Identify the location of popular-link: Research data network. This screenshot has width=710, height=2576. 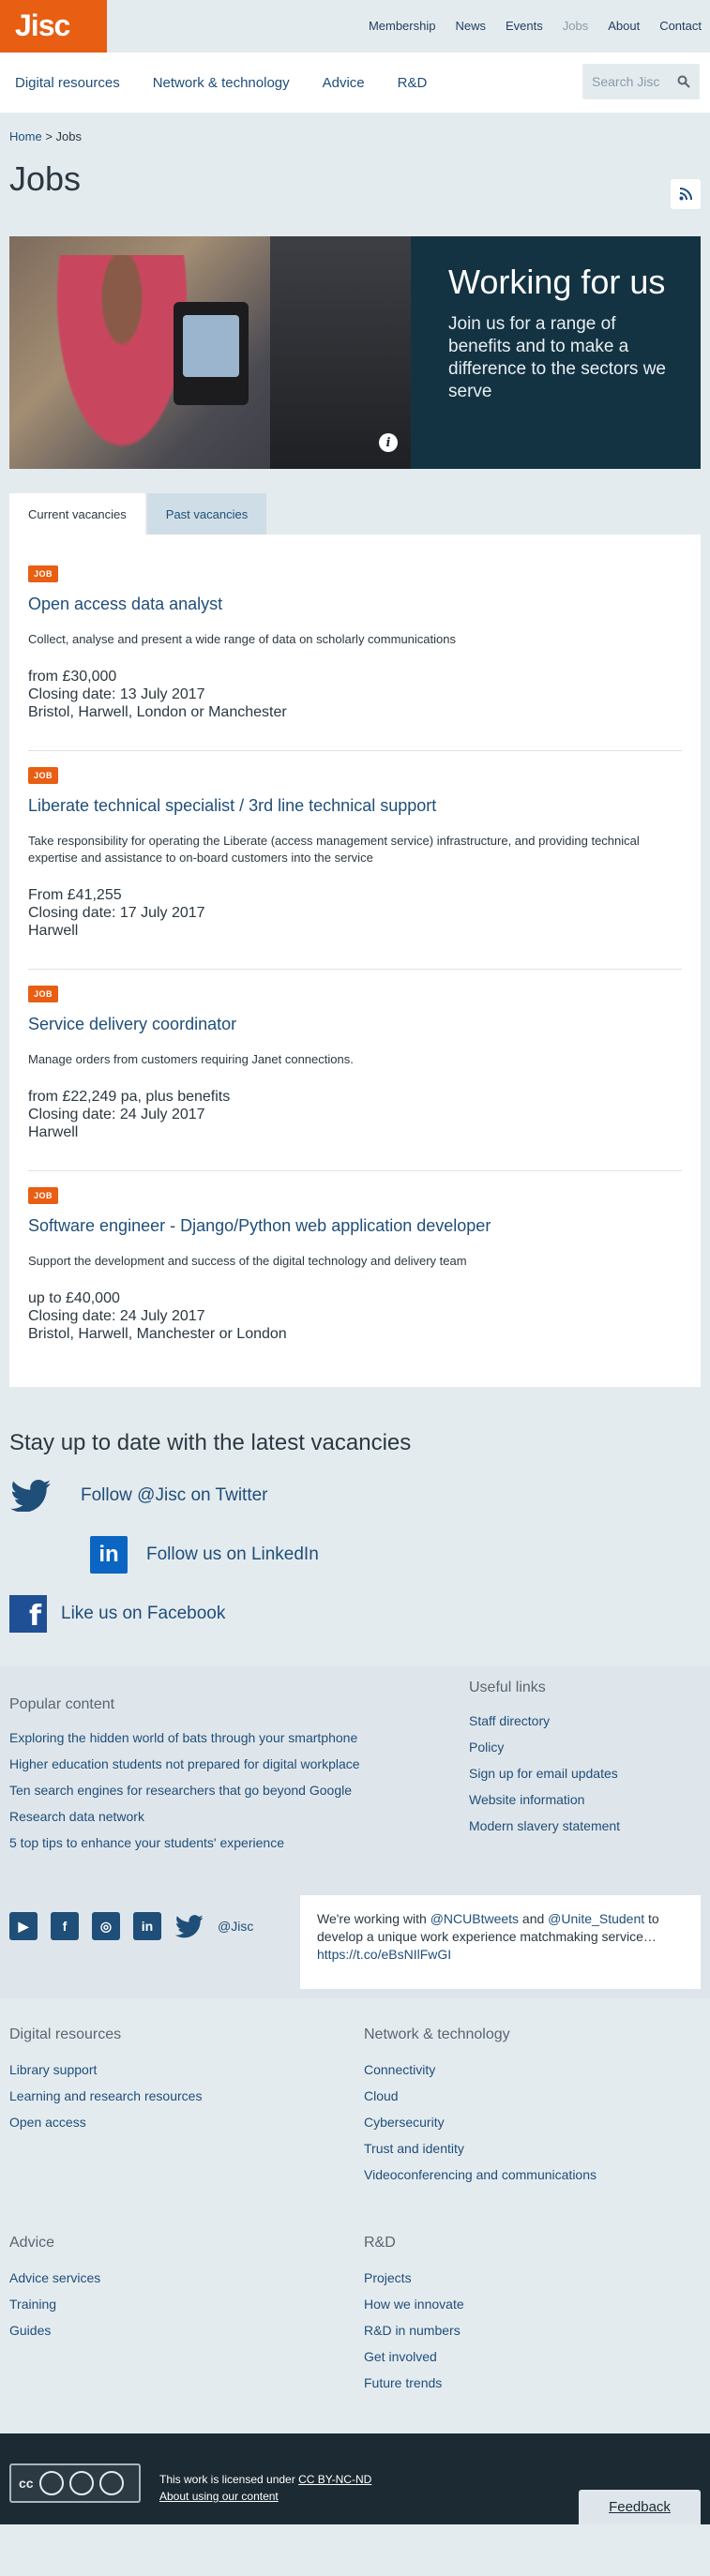
(184, 1816).